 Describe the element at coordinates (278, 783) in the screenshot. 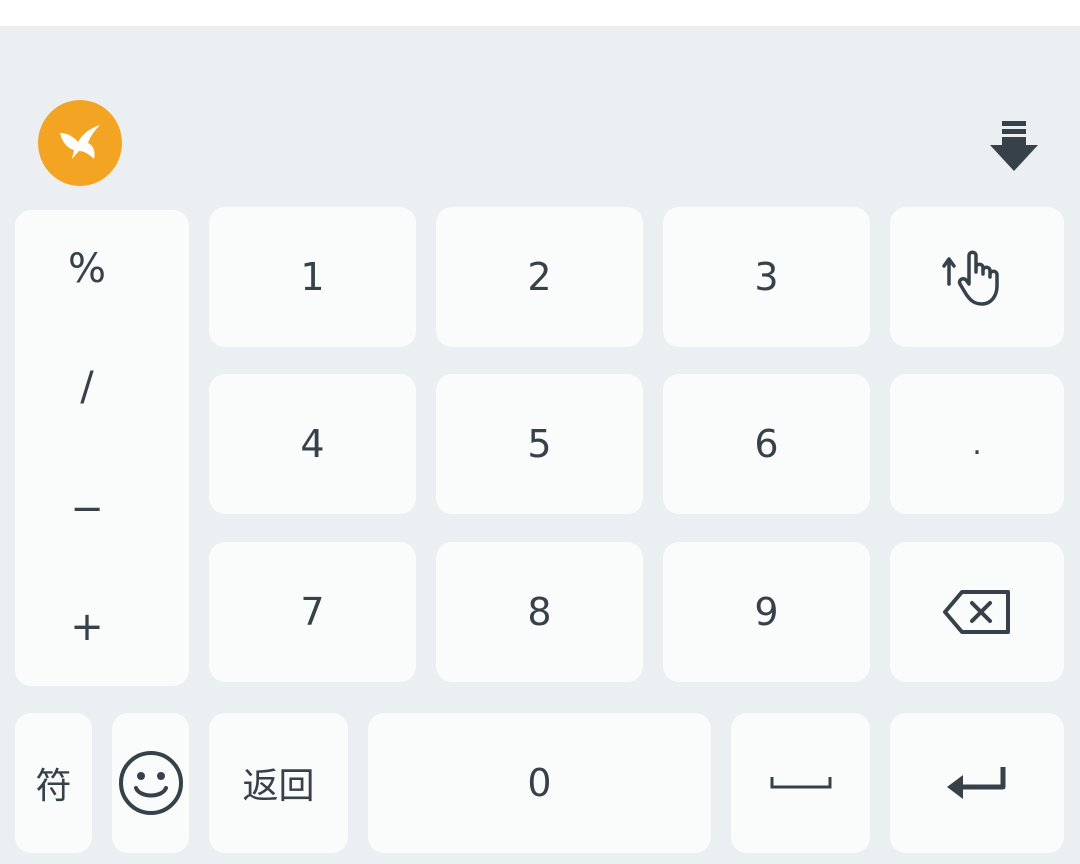

I see `back-key: 返回` at that location.